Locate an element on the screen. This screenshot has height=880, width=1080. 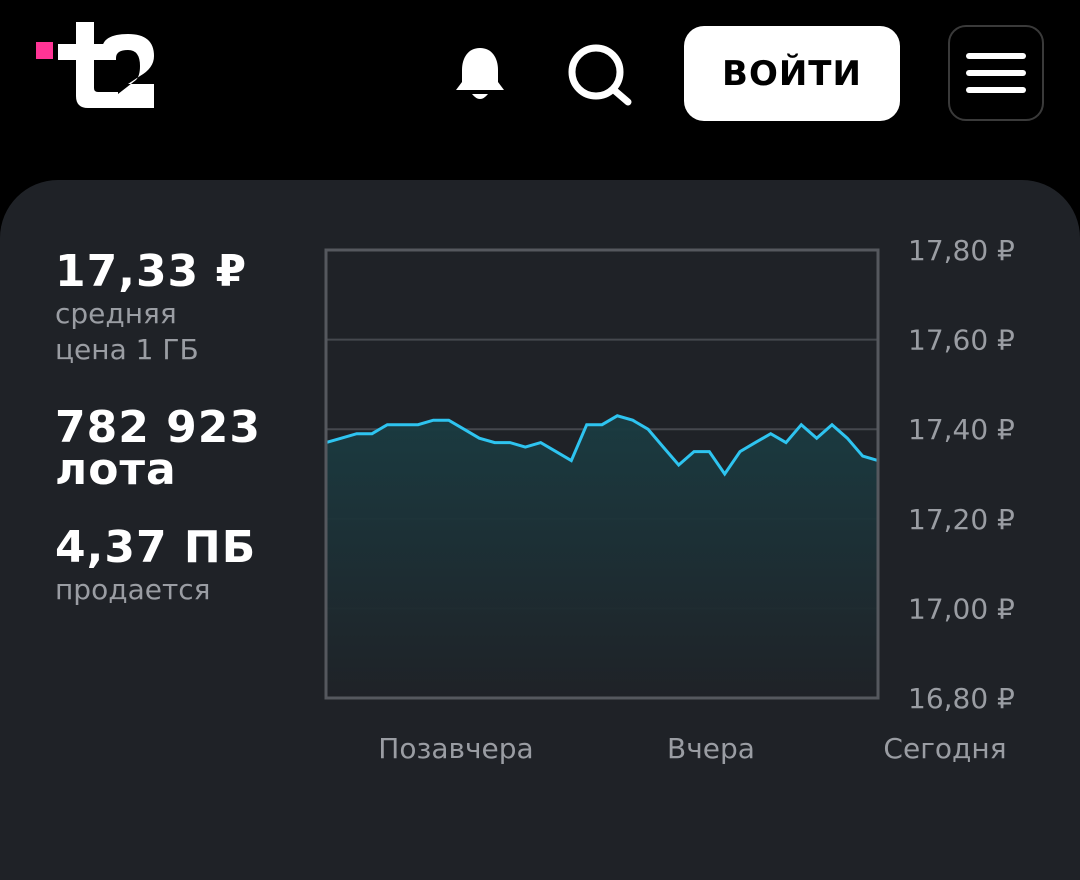
y-tick-label: 17,40 ₽ is located at coordinates (961, 429).